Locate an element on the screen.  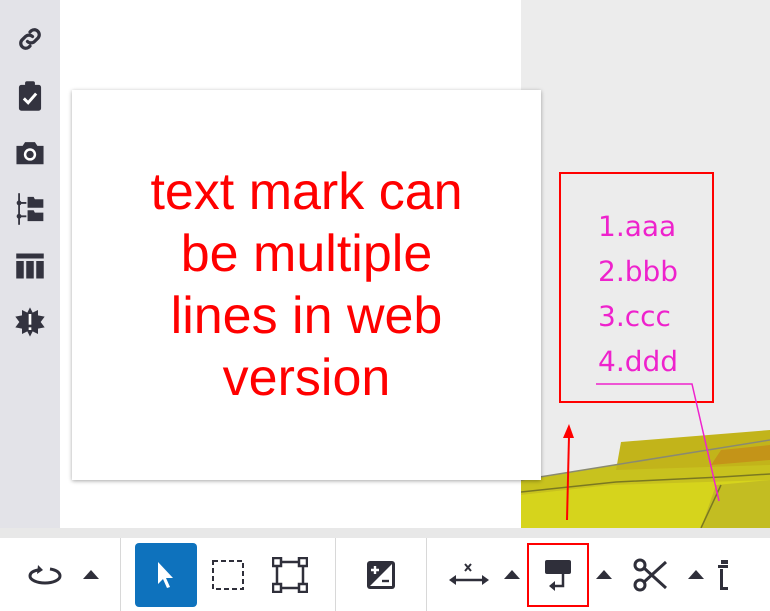
pointer-tool is located at coordinates (166, 574).